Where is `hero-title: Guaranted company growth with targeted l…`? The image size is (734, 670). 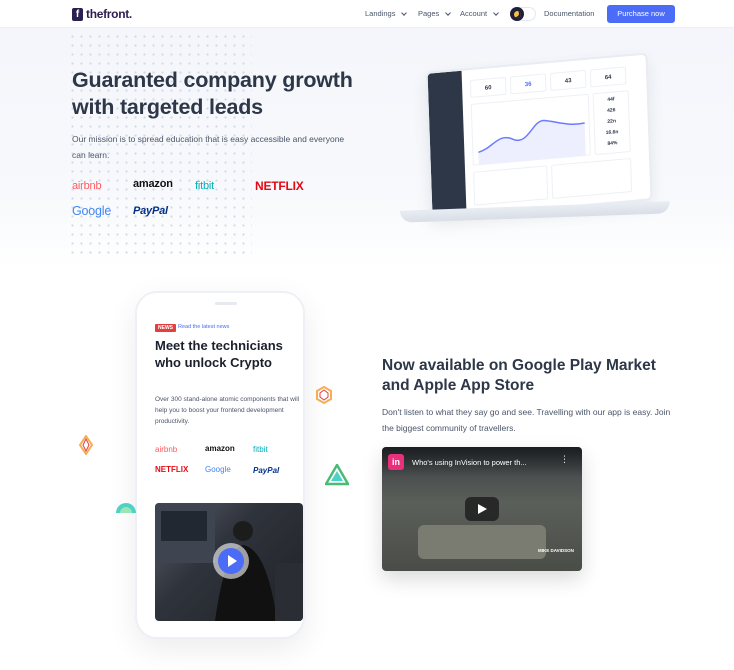
hero-title: Guaranted company growth with targeted l… is located at coordinates (212, 93).